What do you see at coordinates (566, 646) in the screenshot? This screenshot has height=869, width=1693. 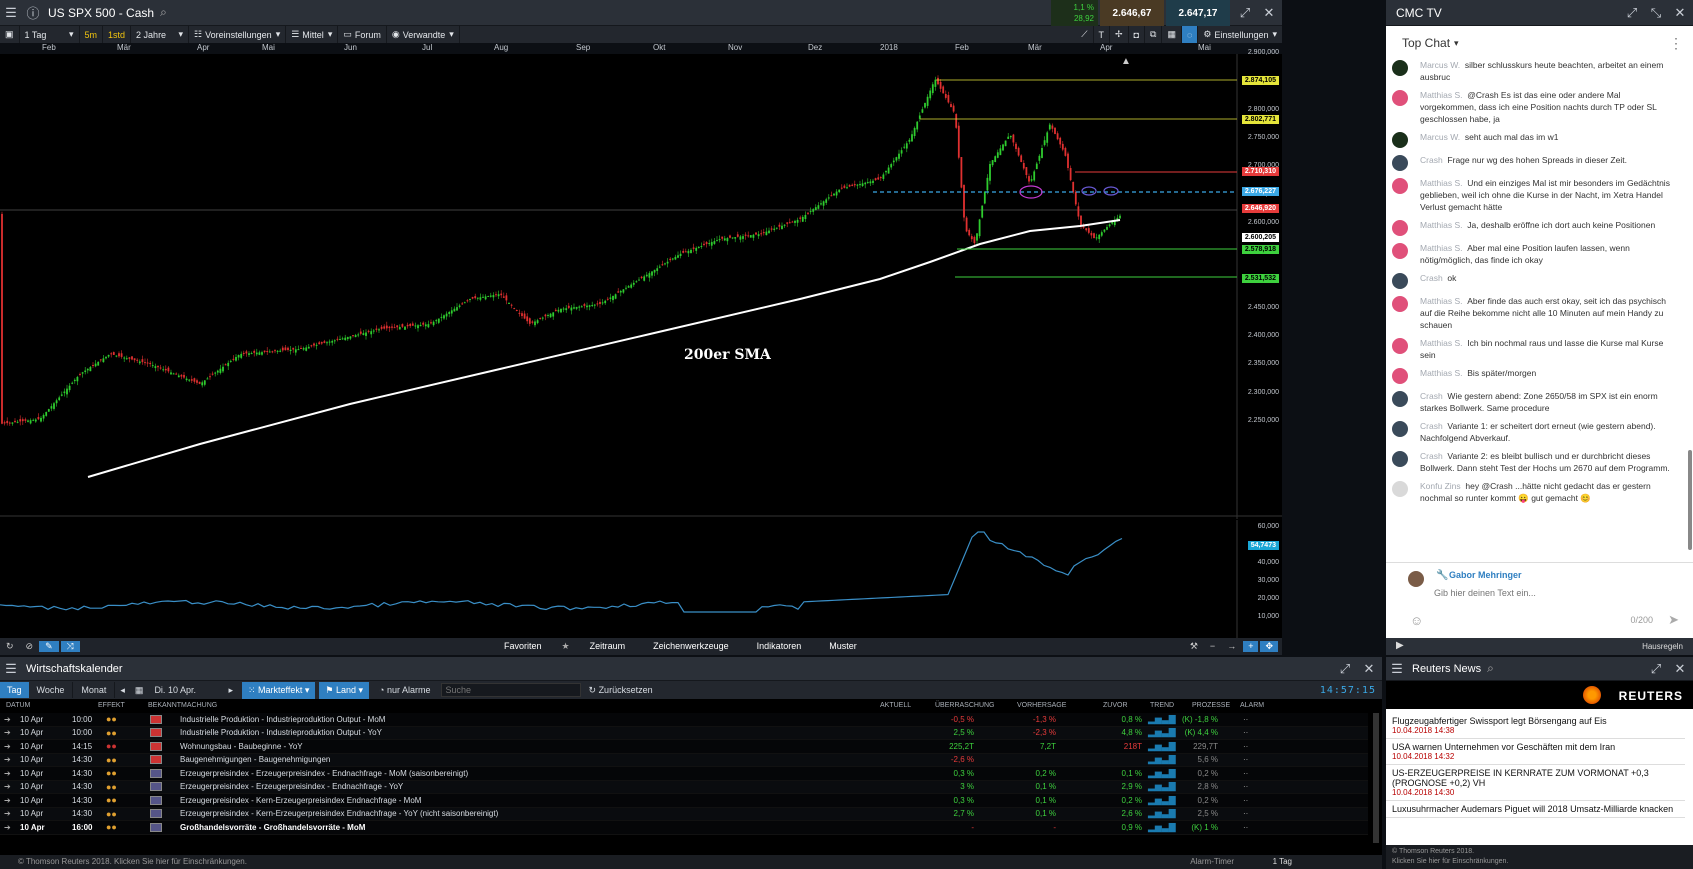 I see `star-icon: ★` at bounding box center [566, 646].